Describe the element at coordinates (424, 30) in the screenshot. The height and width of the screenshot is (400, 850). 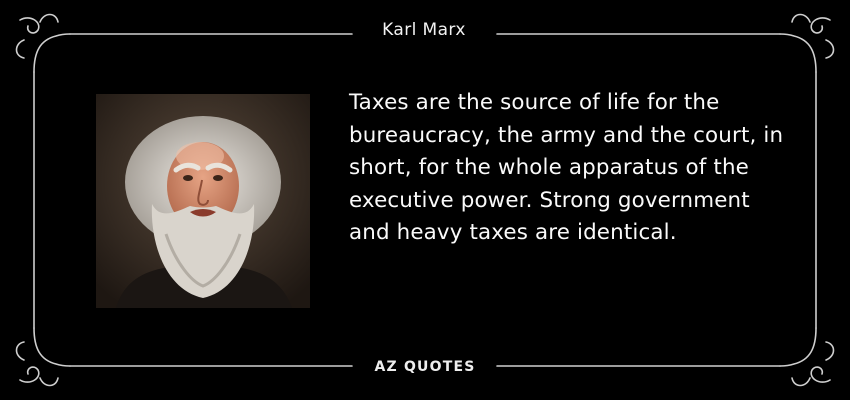
I see `author-name: Karl Marx` at that location.